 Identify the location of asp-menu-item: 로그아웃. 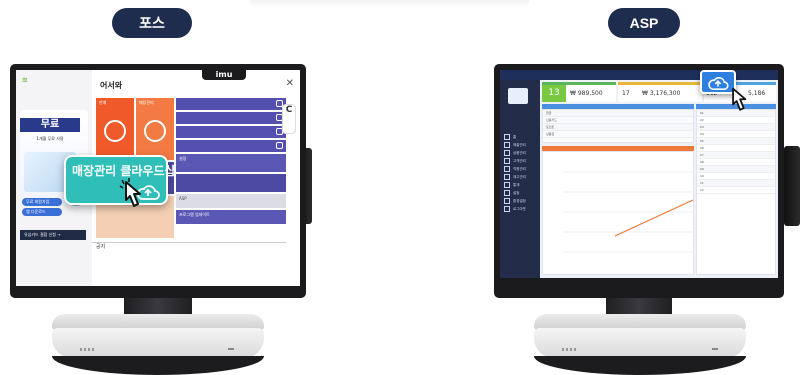
(521, 209).